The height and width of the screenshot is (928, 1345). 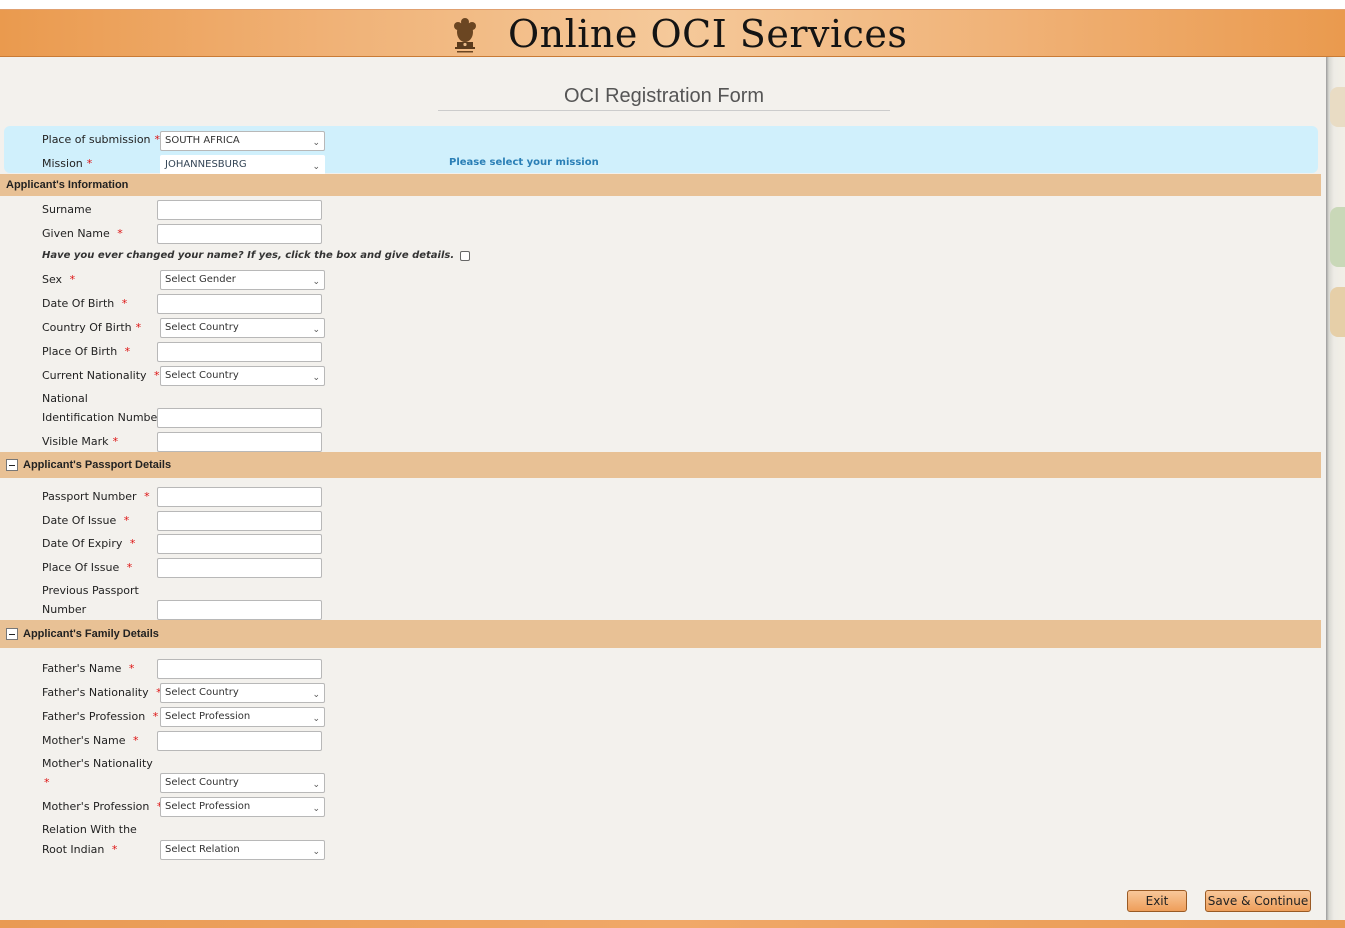 I want to click on passport-number-input, so click(x=239, y=497).